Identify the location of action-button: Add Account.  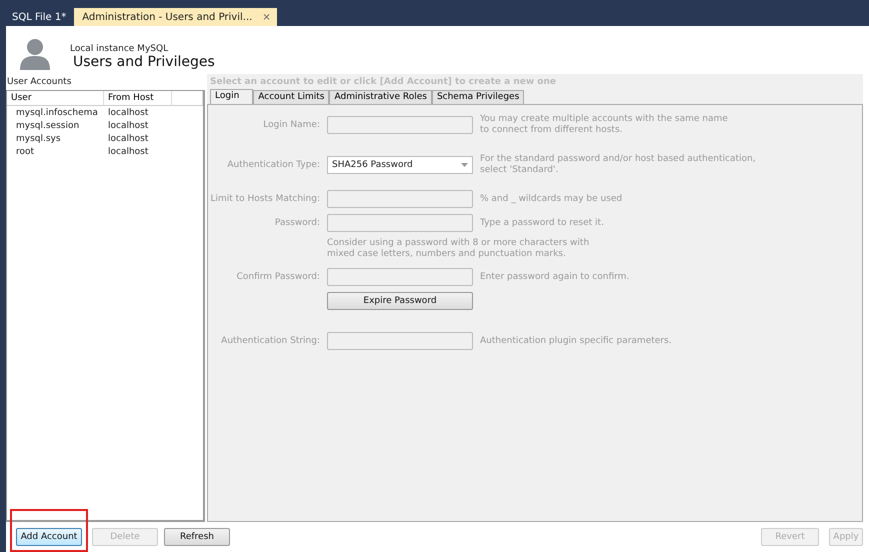
(49, 537).